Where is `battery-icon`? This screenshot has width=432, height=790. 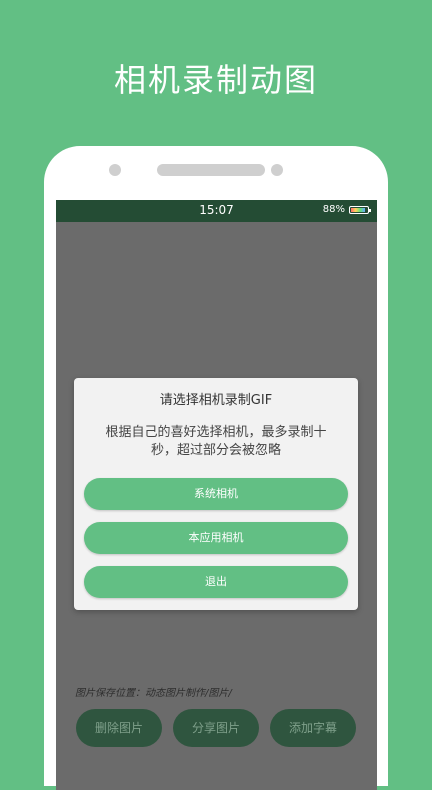 battery-icon is located at coordinates (360, 209).